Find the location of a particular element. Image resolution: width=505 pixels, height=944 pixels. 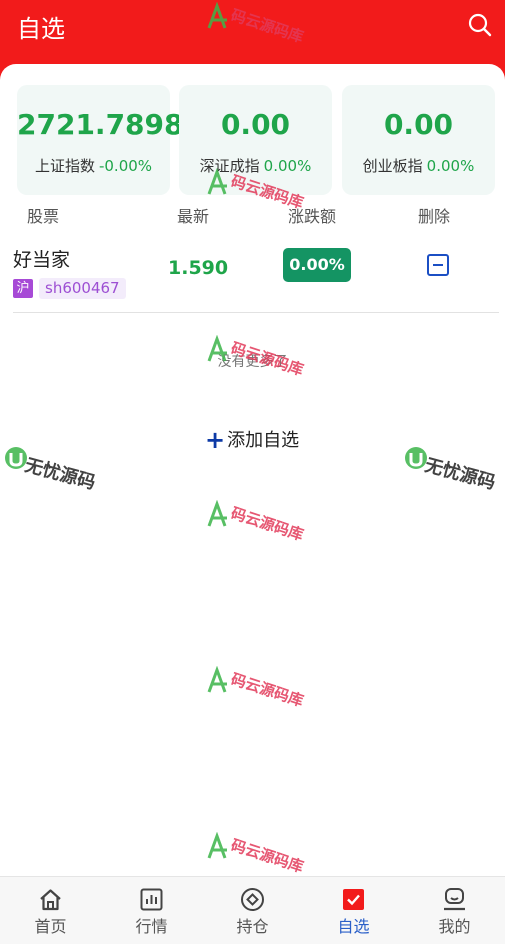

index-card-chinext: 0.00 创业板指 0.00% is located at coordinates (418, 140).